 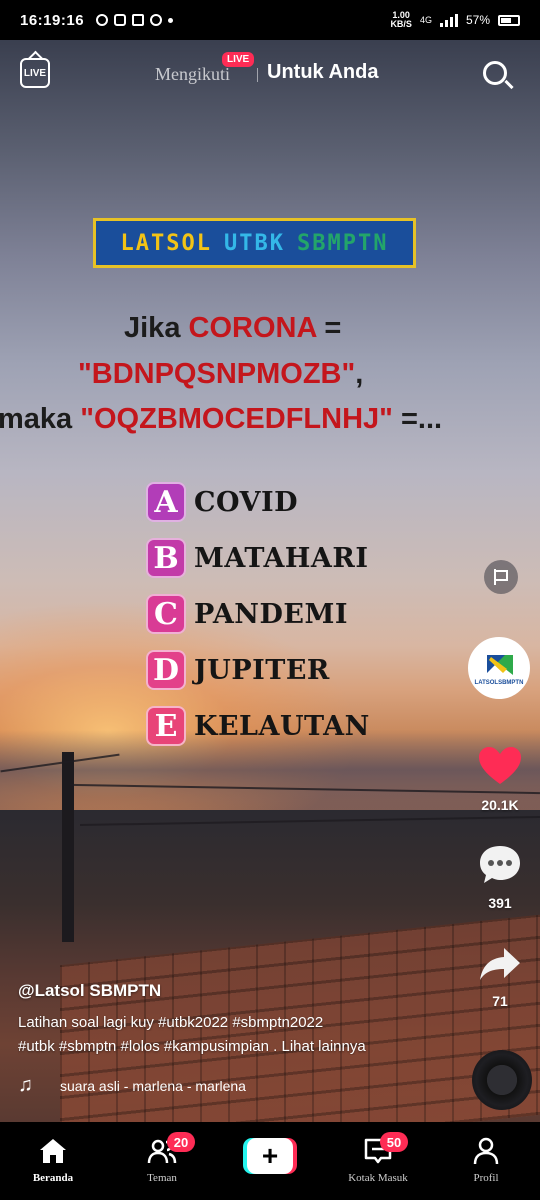 What do you see at coordinates (486, 1178) in the screenshot?
I see `nav-profile-label: Profil` at bounding box center [486, 1178].